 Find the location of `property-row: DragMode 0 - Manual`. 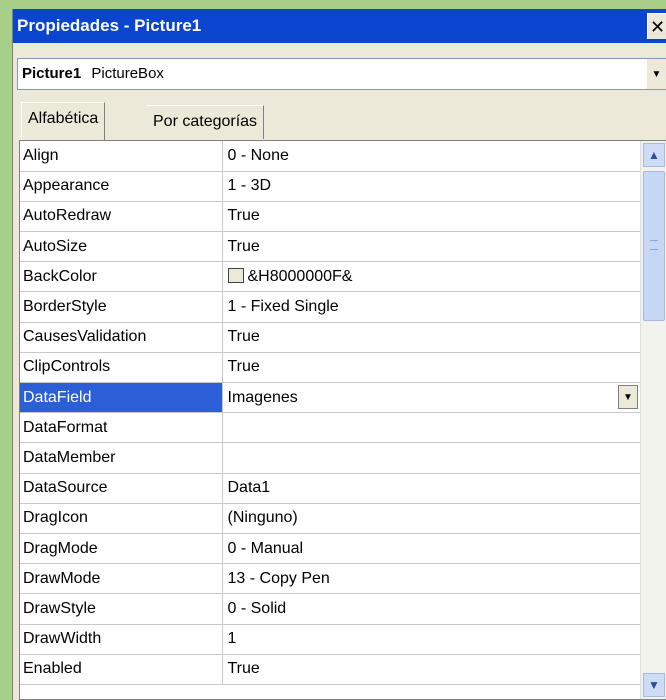

property-row: DragMode 0 - Manual is located at coordinates (330, 549).